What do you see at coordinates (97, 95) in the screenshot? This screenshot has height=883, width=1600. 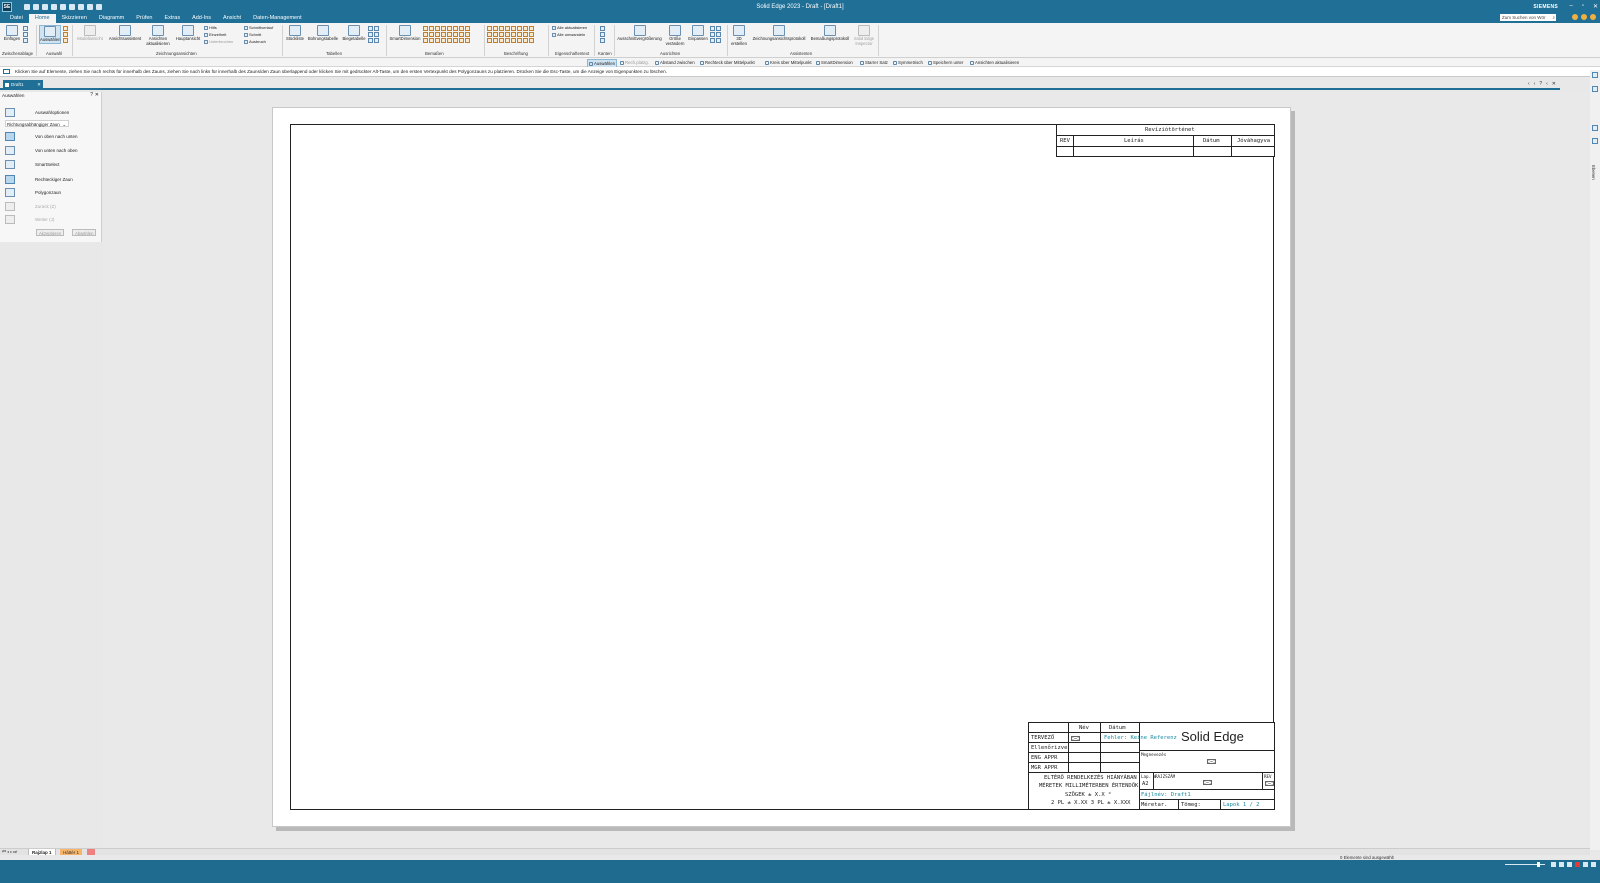 I see `panel-close-icon: ✕` at bounding box center [97, 95].